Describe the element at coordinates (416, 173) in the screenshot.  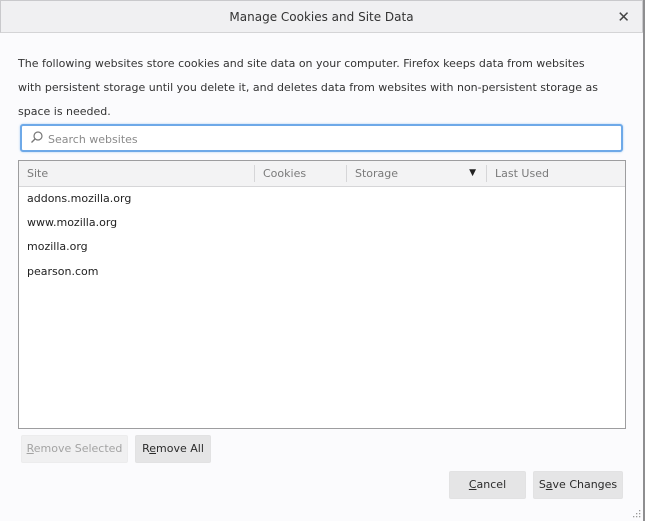
I see `column-header-storage: Storage ▼` at that location.